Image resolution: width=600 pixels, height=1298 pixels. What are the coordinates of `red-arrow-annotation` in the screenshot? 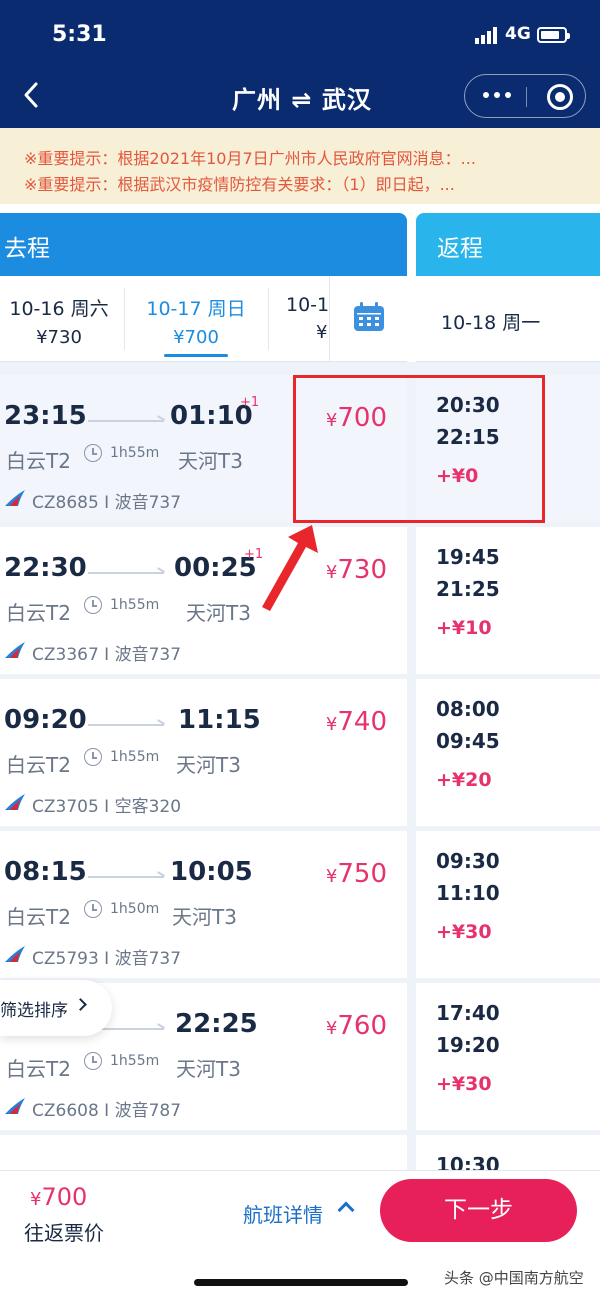 It's located at (290, 568).